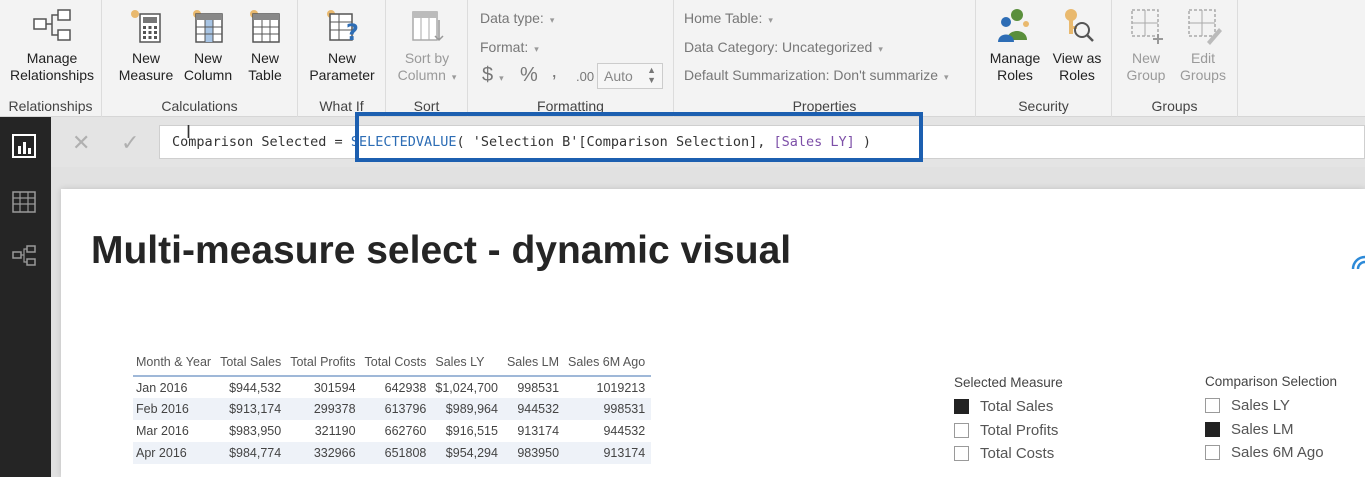 This screenshot has width=1365, height=477. What do you see at coordinates (1017, 406) in the screenshot?
I see `slicer-option-label: Total Sales` at bounding box center [1017, 406].